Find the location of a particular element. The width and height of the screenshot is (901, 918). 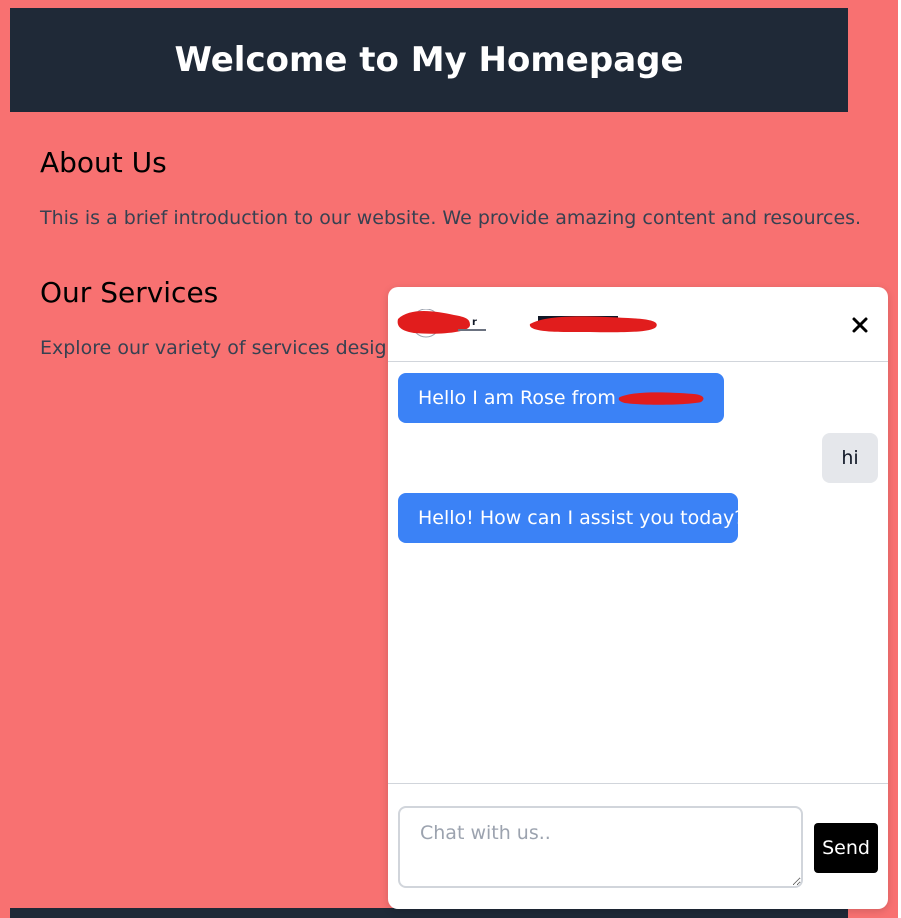

company-logo: r is located at coordinates (441, 323).